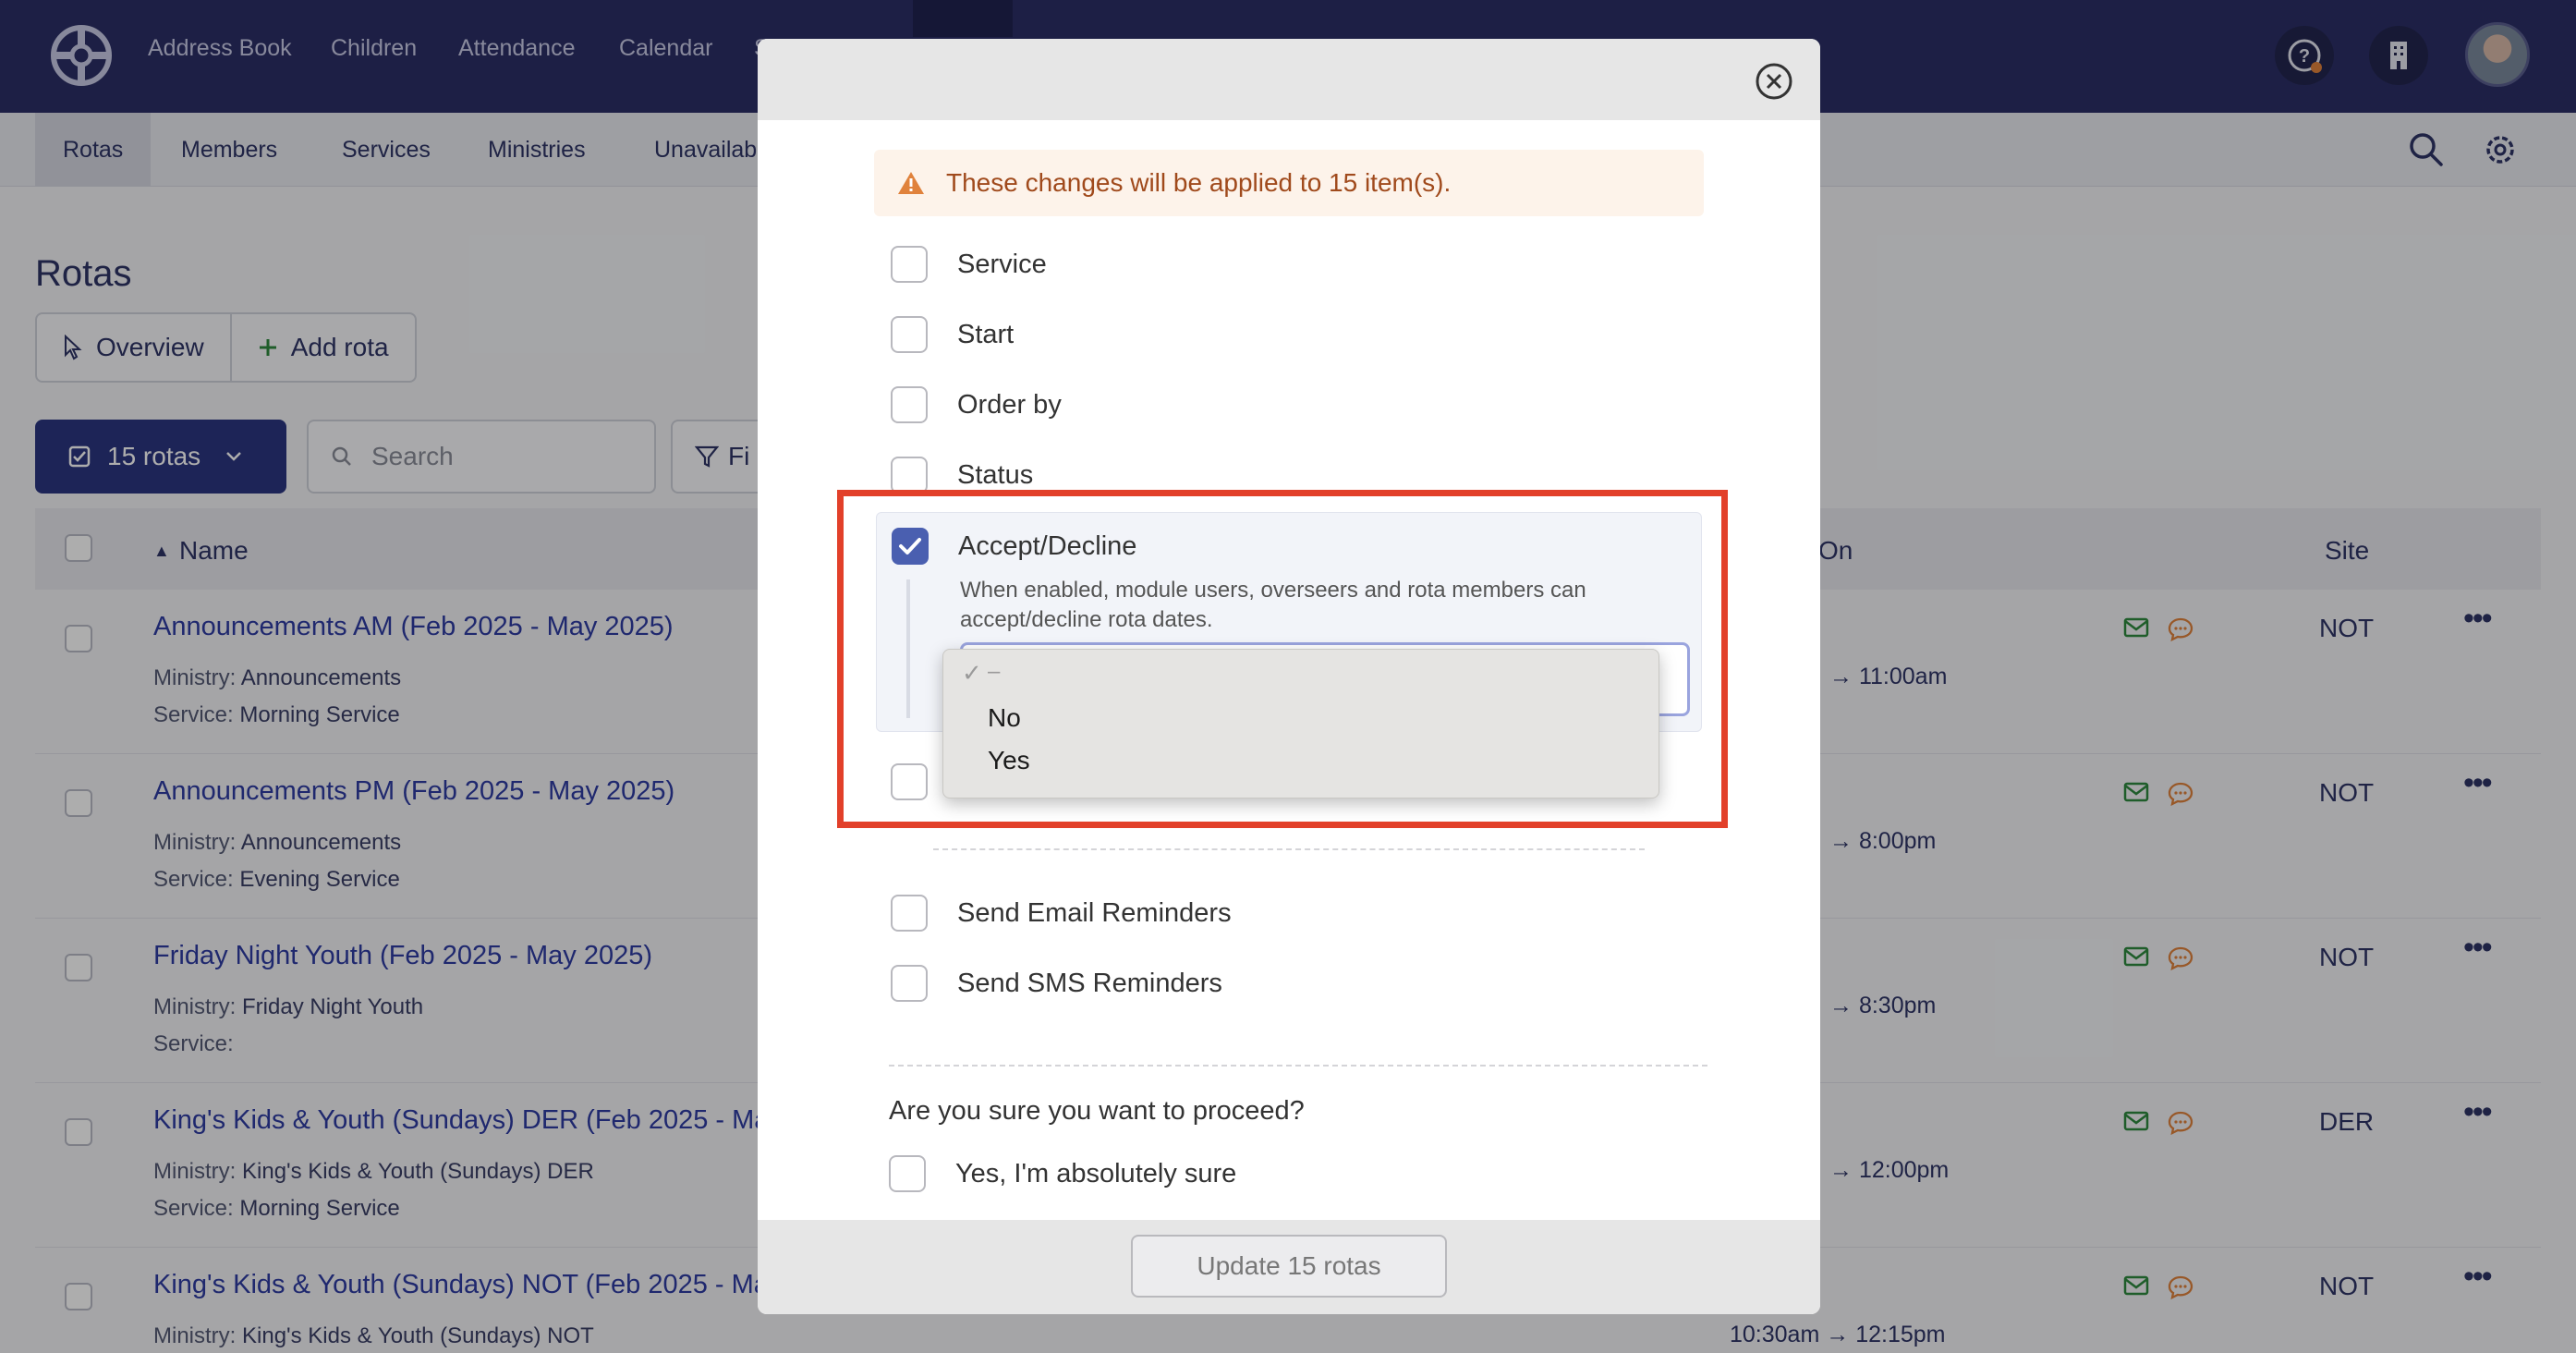 This screenshot has height=1353, width=2576. I want to click on option-start: Start, so click(952, 334).